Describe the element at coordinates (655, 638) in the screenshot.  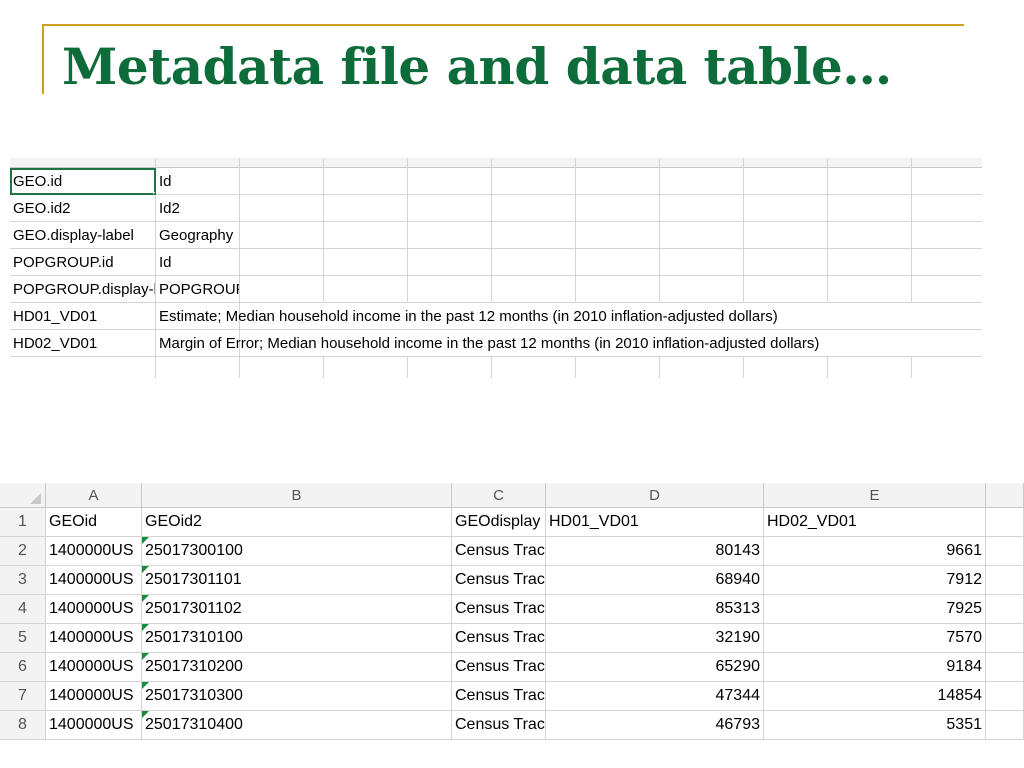
I see `cell-hd01: 32190` at that location.